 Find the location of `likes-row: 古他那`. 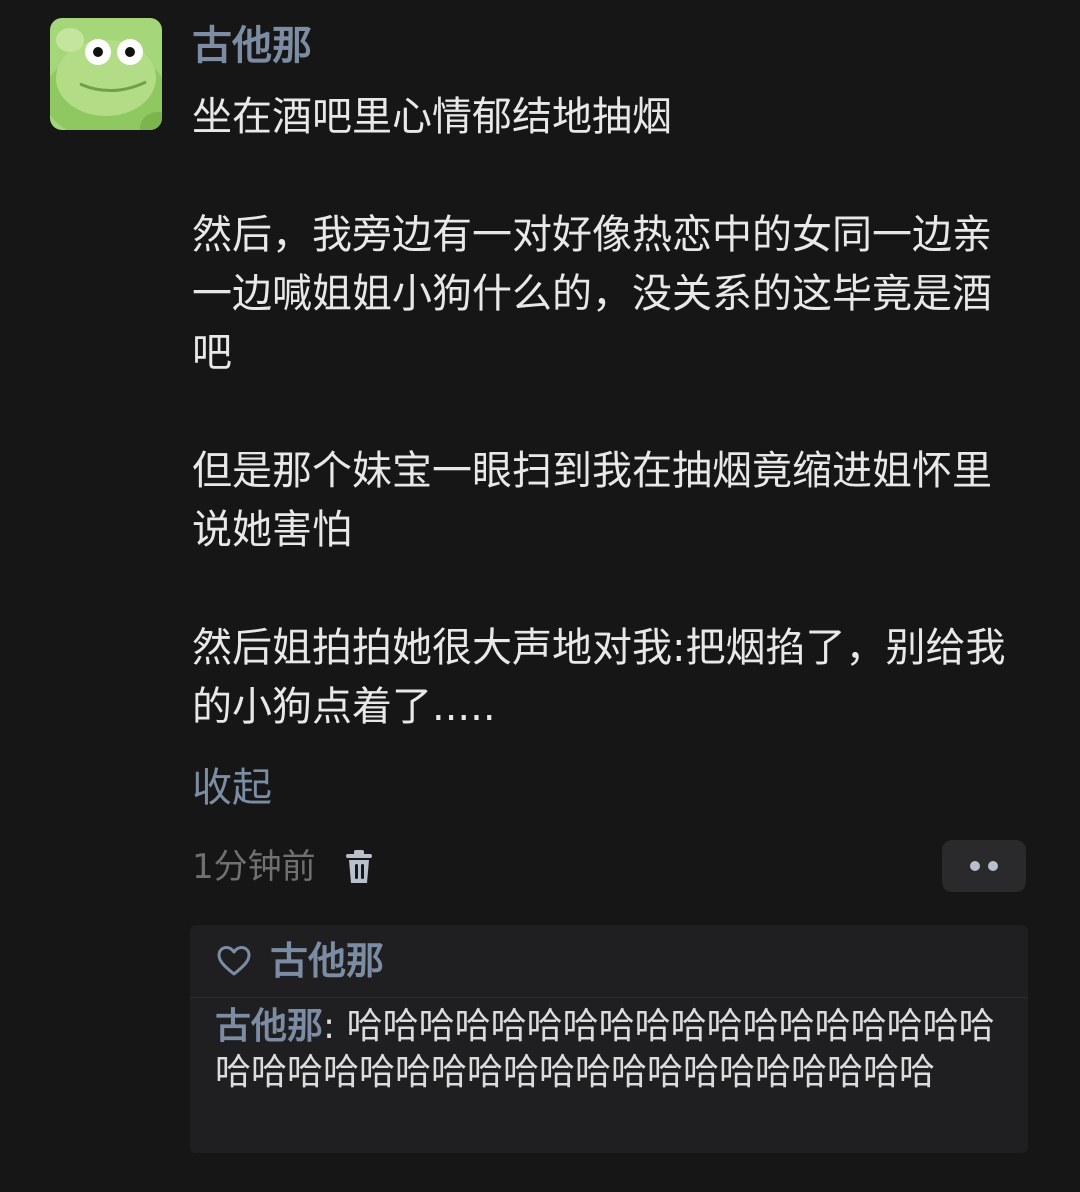

likes-row: 古他那 is located at coordinates (609, 961).